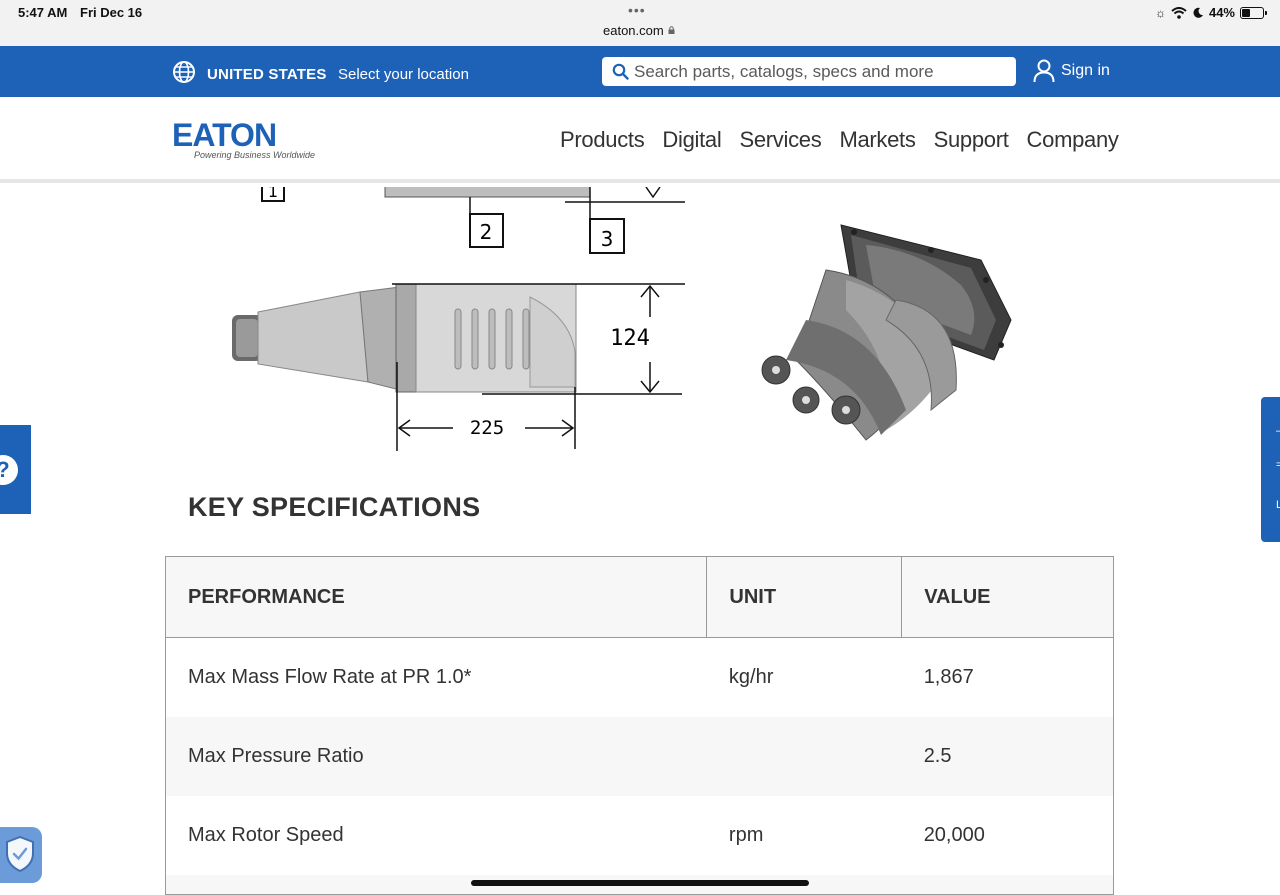 The image size is (1280, 895). What do you see at coordinates (458, 319) in the screenshot?
I see `dimension-drawing: 1 2 3 124 225` at bounding box center [458, 319].